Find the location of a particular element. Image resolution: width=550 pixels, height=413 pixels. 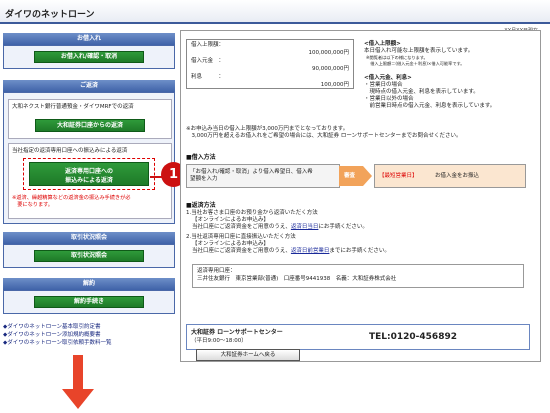

repay-account-title: 返済専用口座： is located at coordinates (216, 271).